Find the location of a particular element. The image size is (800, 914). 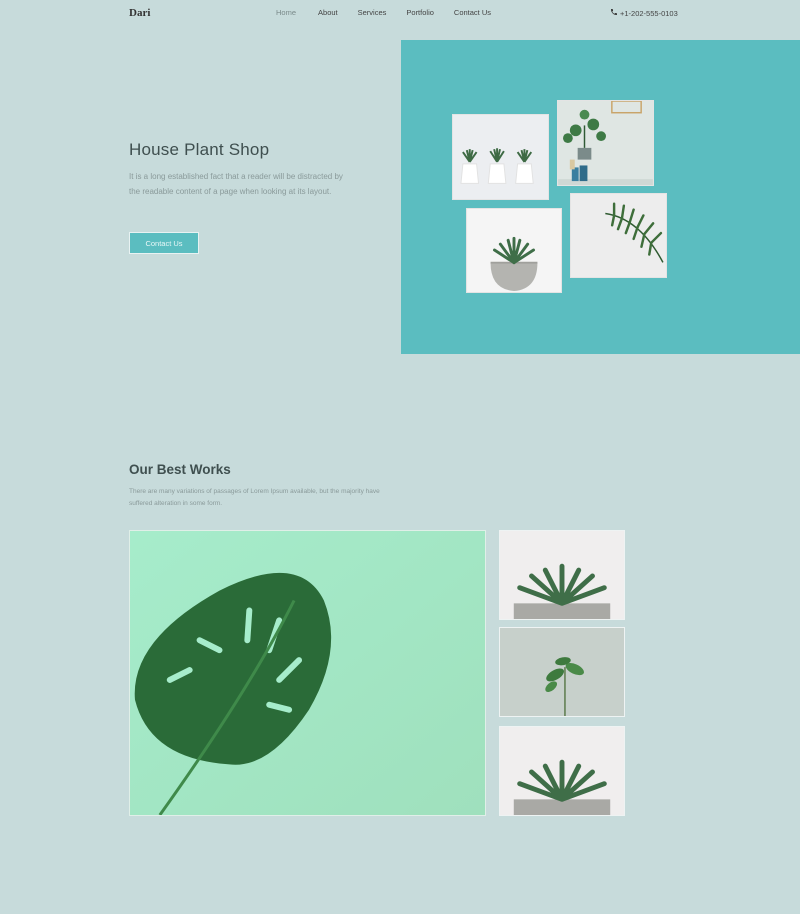

three-succulents-image is located at coordinates (500, 157).